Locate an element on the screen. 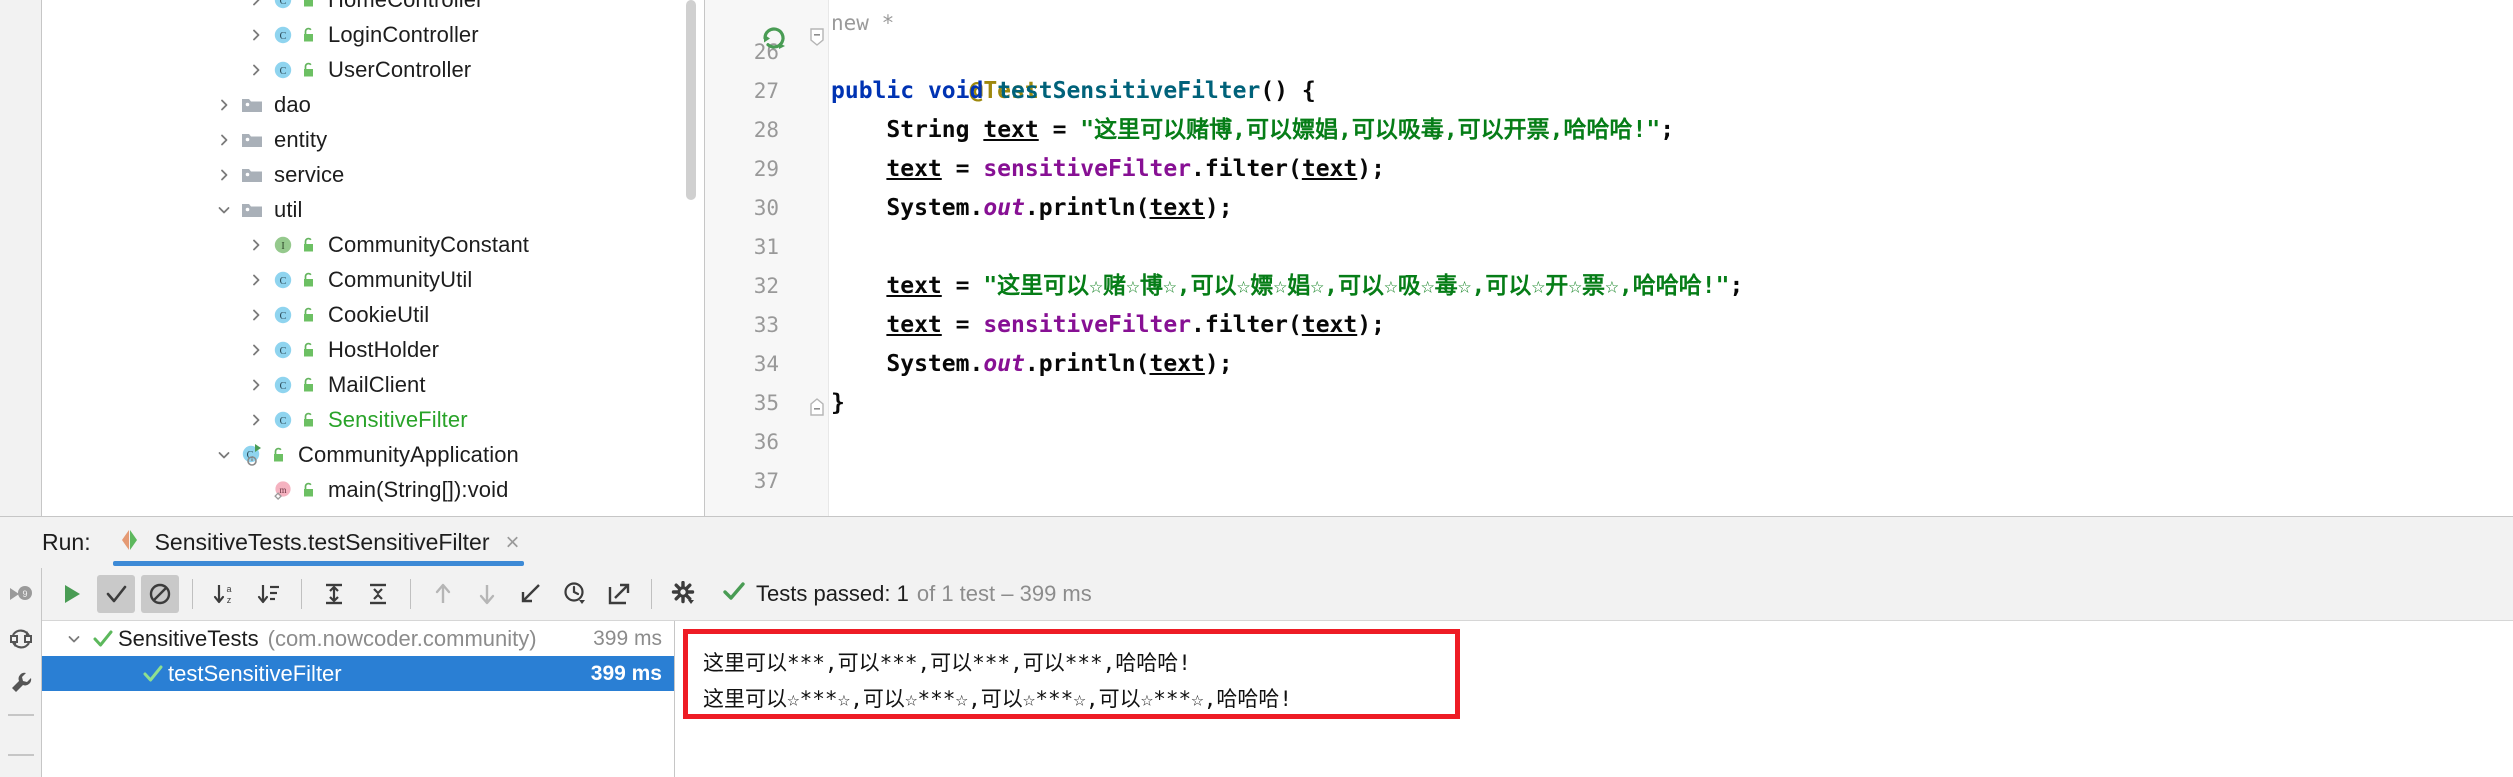  tree-item-hostholder: C HostHolder is located at coordinates (373, 349).